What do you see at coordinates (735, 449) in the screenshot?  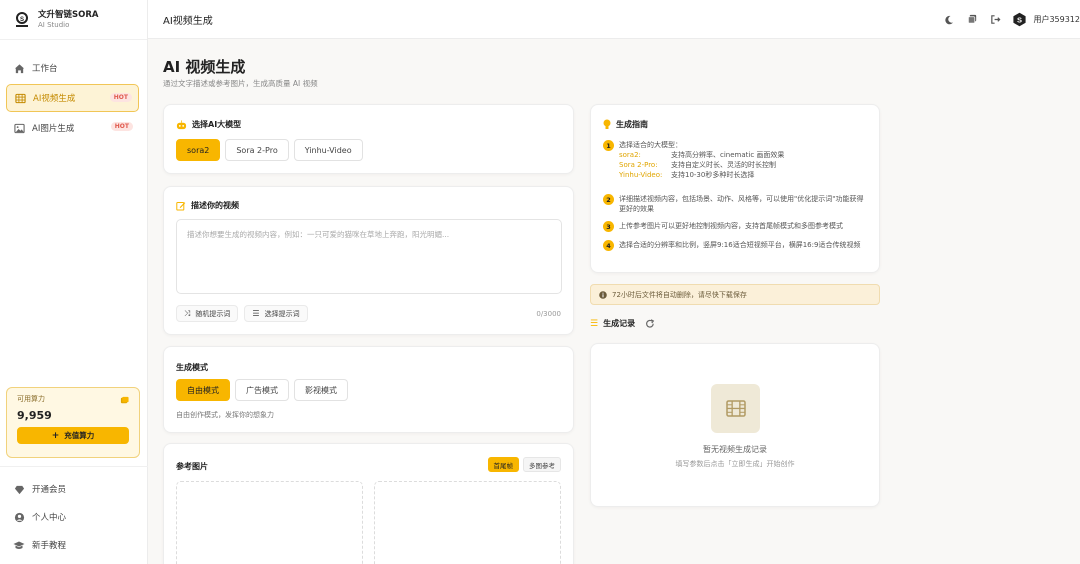 I see `empty-history-title: 暂无视频生成记录` at bounding box center [735, 449].